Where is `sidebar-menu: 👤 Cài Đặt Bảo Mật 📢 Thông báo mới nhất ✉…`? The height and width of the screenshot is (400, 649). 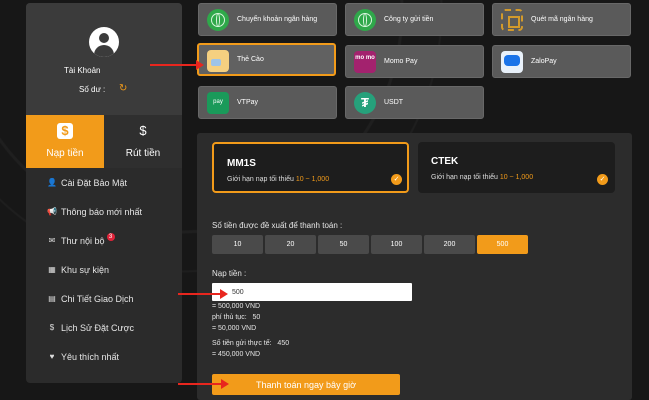 sidebar-menu: 👤 Cài Đặt Bảo Mật 📢 Thông báo mới nhất ✉… is located at coordinates (104, 269).